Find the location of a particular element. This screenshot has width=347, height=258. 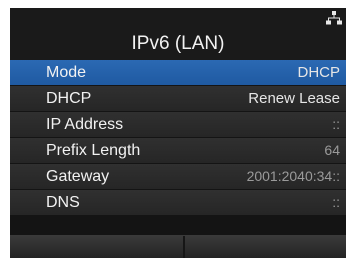

menu-row-label: Gateway is located at coordinates (78, 176).